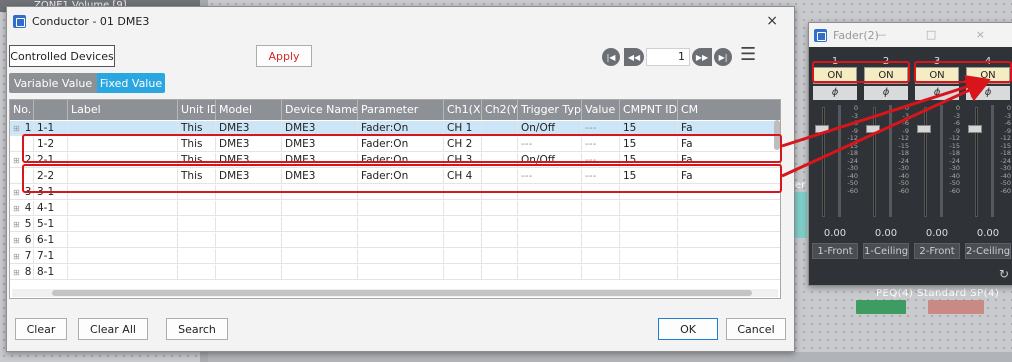  Describe the element at coordinates (249, 110) in the screenshot. I see `column-header: Model` at that location.